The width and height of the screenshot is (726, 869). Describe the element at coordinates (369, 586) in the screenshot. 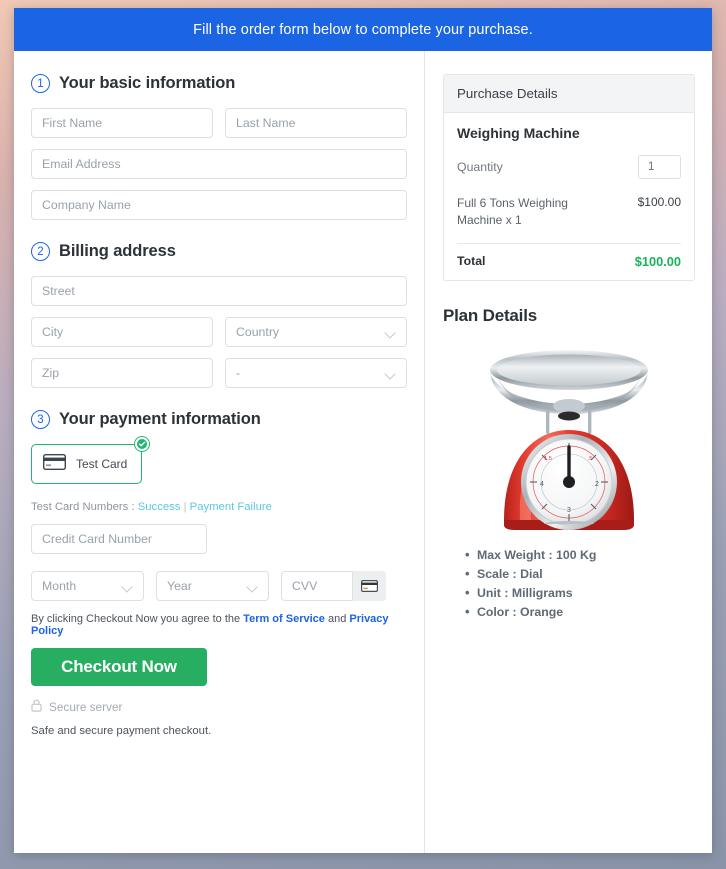

I see `cvv-credit-card-icon` at that location.